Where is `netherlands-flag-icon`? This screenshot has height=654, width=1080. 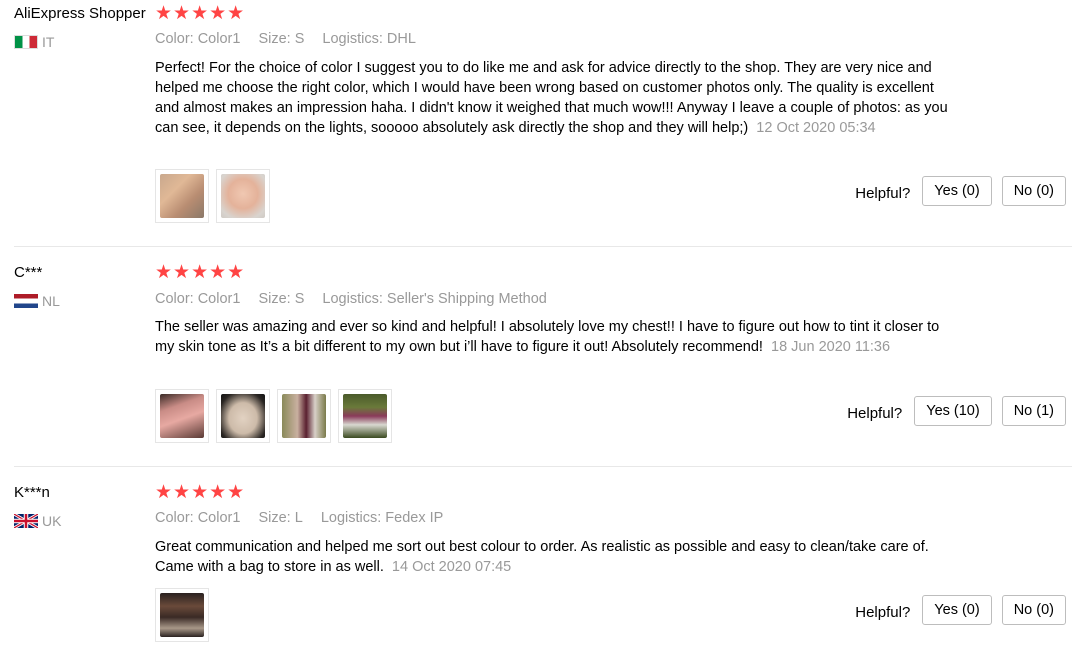
netherlands-flag-icon is located at coordinates (26, 301).